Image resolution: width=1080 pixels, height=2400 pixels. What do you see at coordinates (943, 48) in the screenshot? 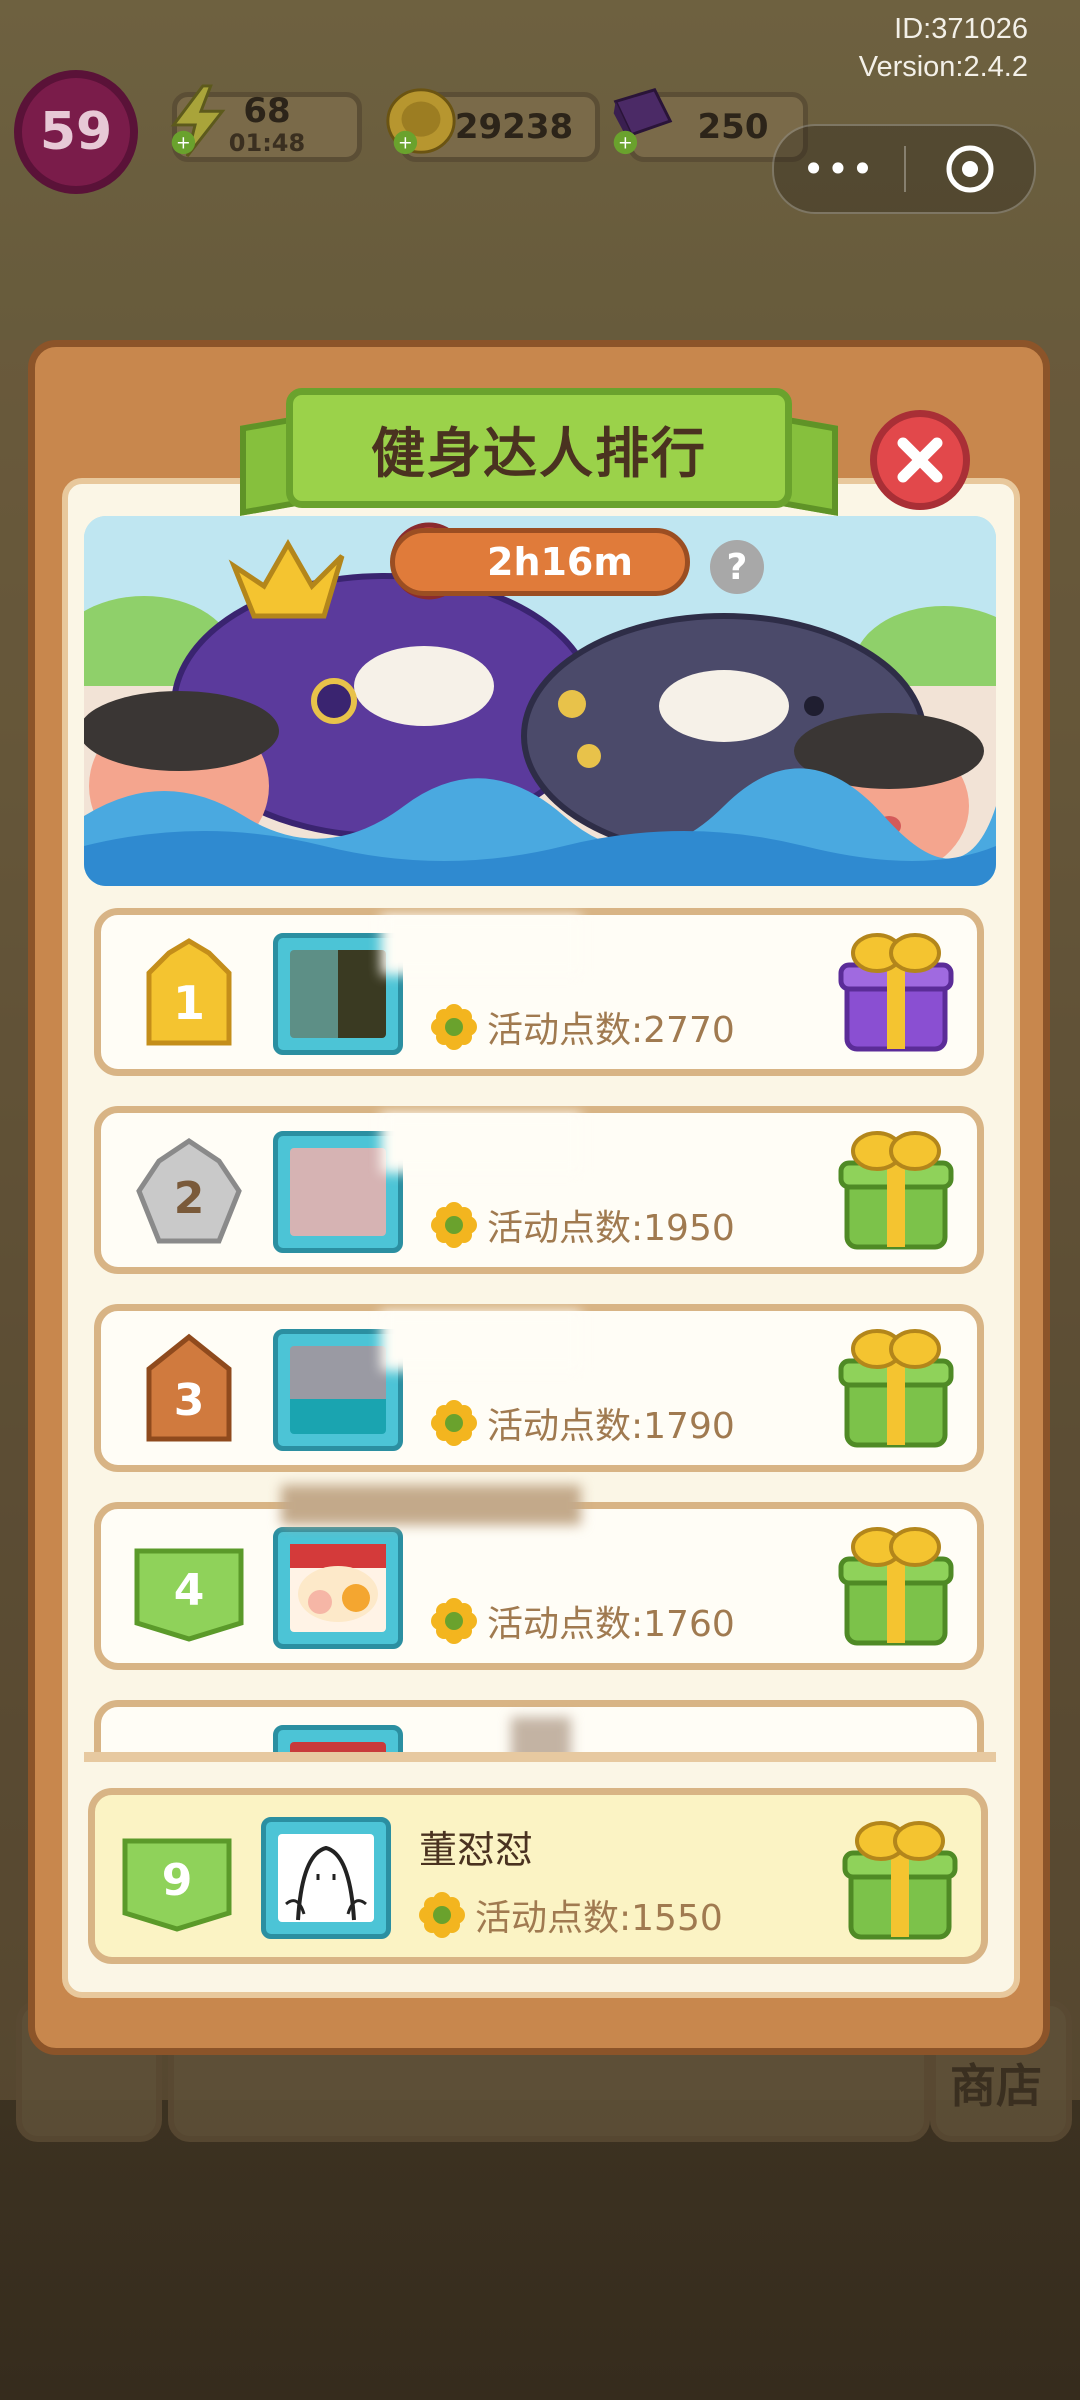
I see `build-info: ID:371026 Version:2.4.2` at bounding box center [943, 48].